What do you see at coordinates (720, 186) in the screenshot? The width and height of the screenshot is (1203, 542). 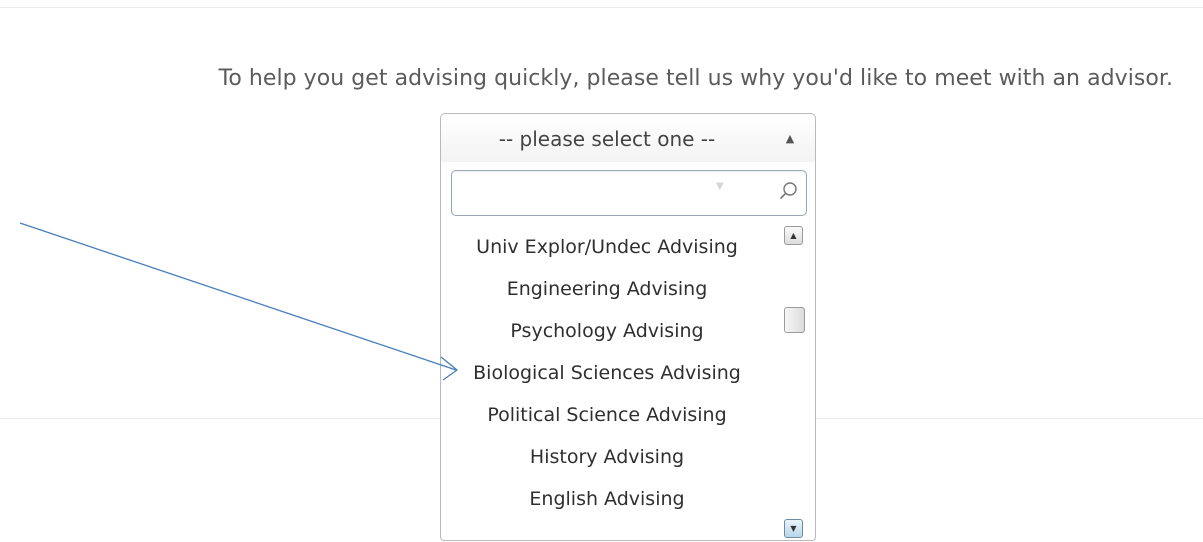 I see `caret-down-icon: ▼` at bounding box center [720, 186].